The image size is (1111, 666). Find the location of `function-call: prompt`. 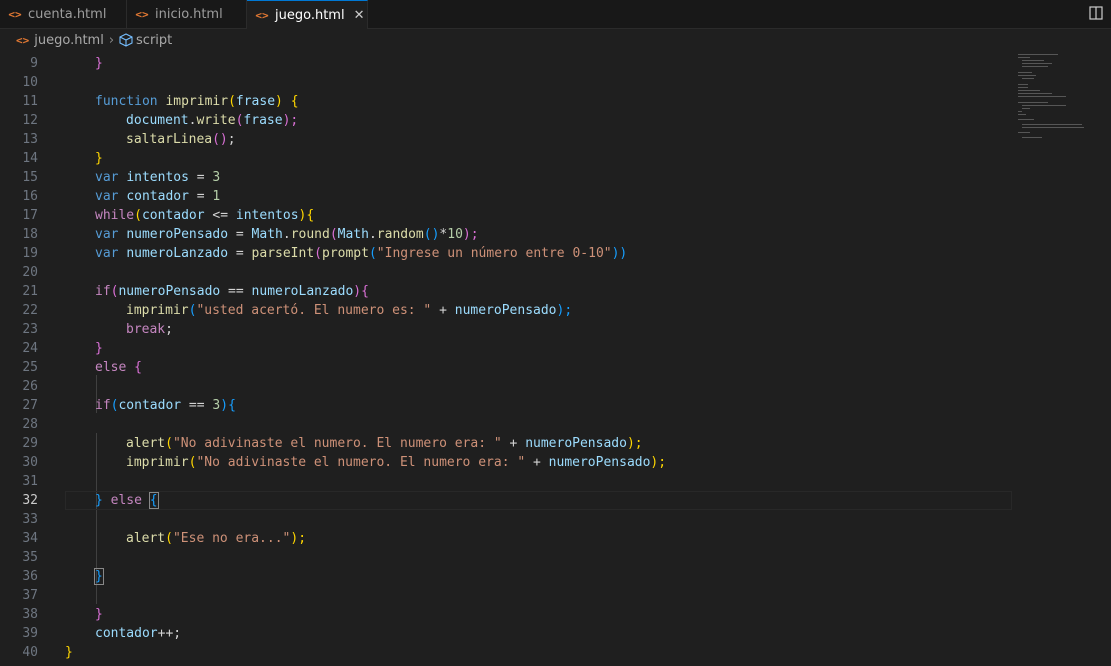

function-call: prompt is located at coordinates (345, 253).